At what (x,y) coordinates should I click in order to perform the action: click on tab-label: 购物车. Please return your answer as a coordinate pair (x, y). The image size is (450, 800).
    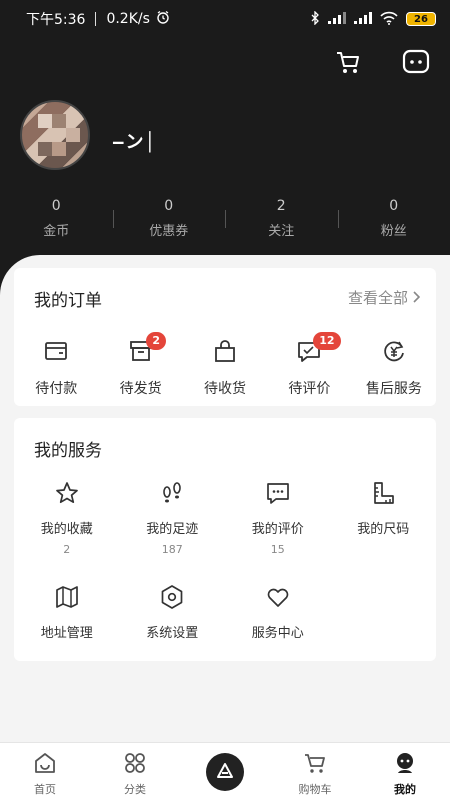
    Looking at the image, I should click on (315, 789).